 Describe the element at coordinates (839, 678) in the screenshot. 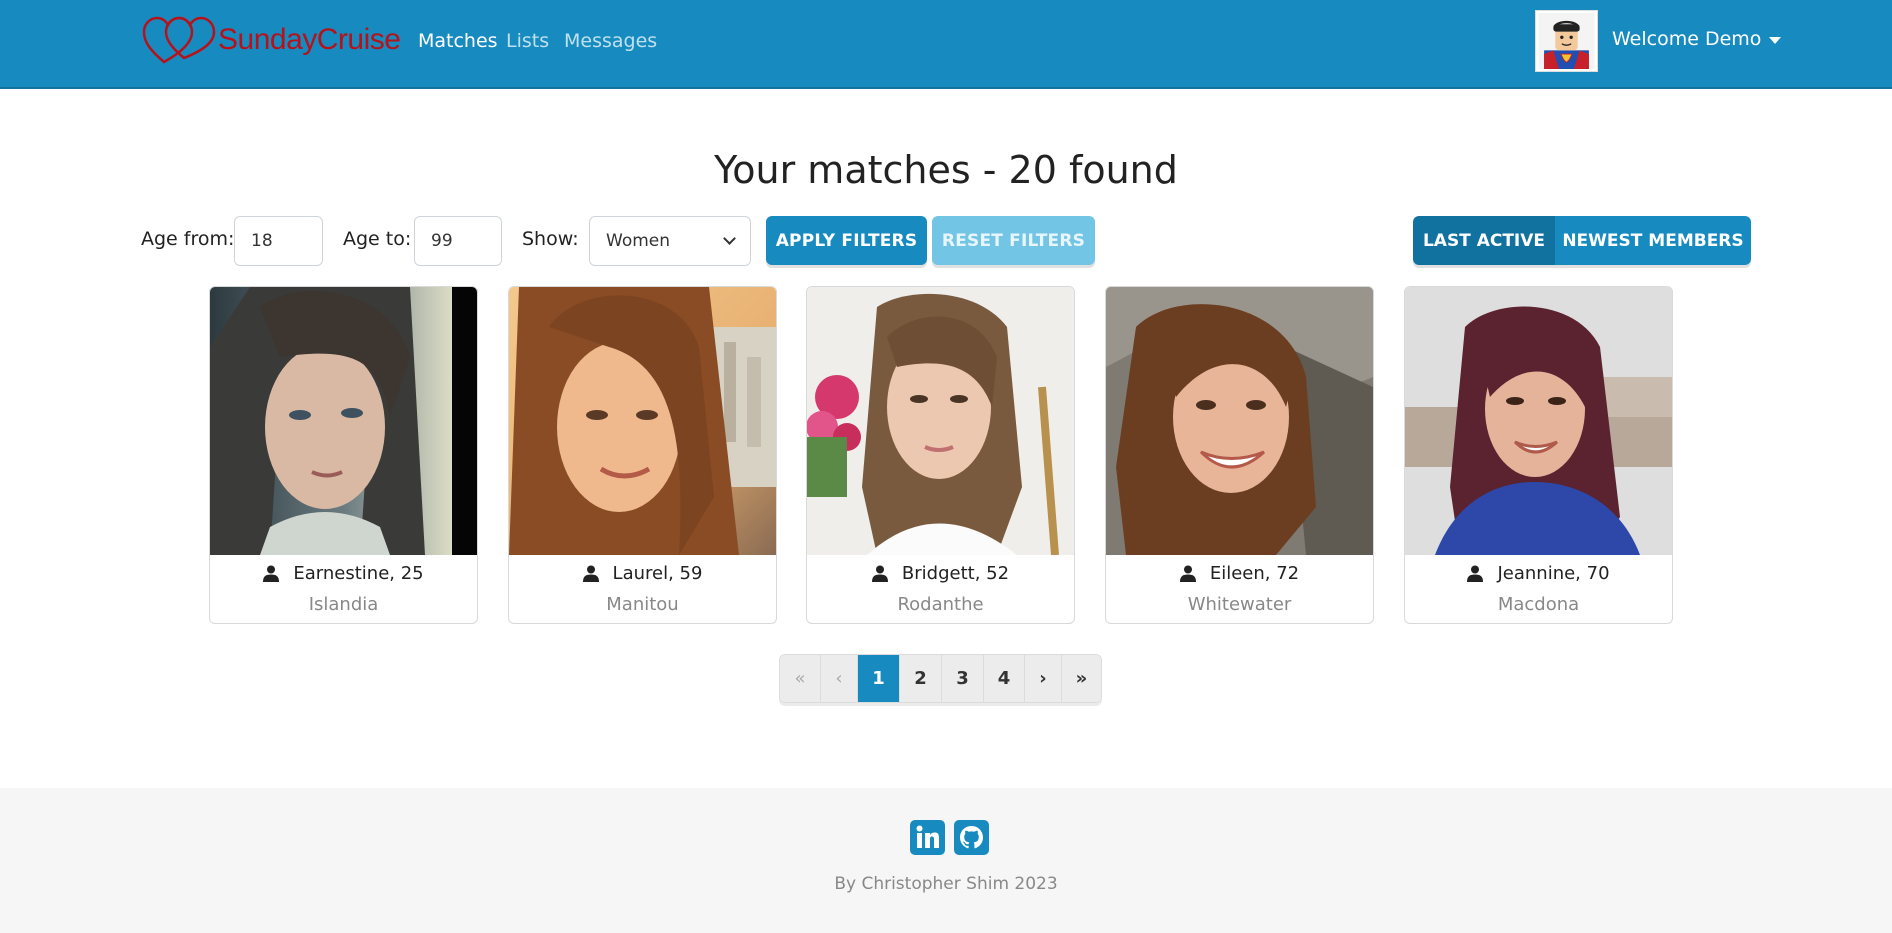

I see `page-prev-button: ‹` at that location.